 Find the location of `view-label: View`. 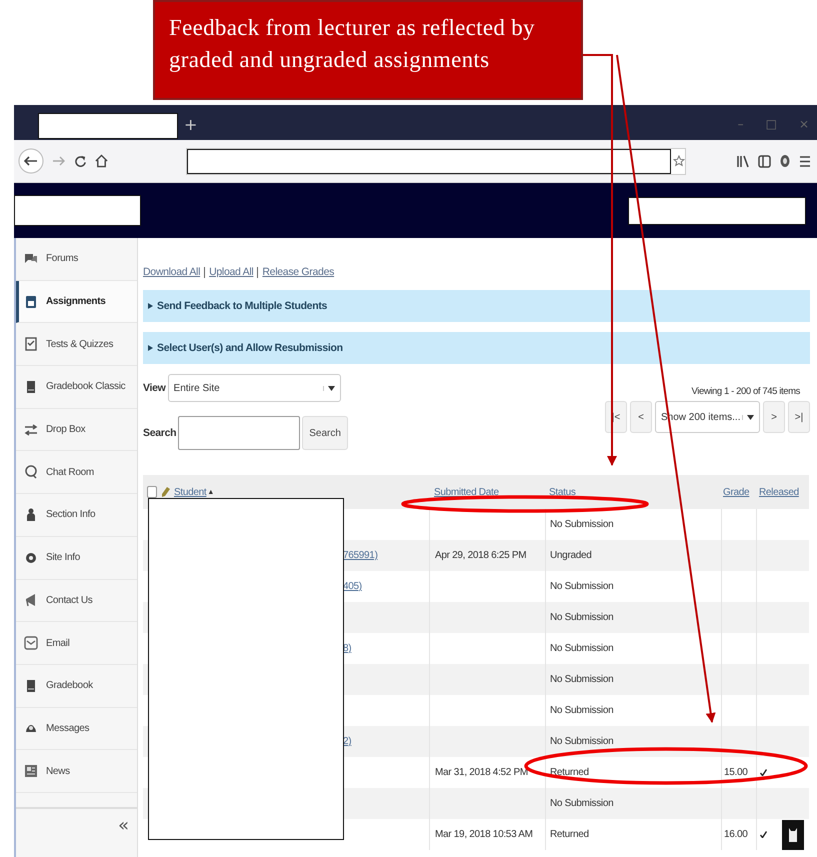

view-label: View is located at coordinates (154, 388).